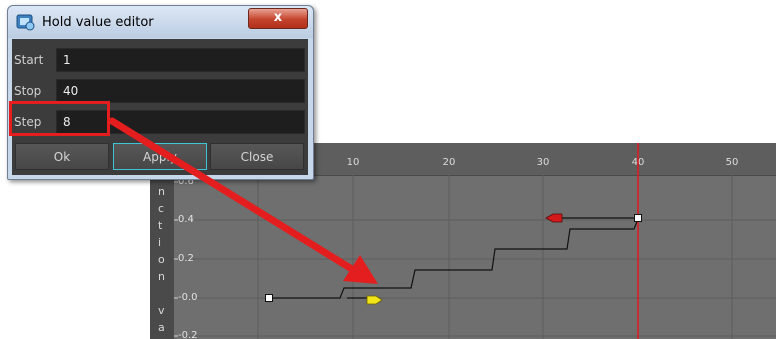 The image size is (776, 339). What do you see at coordinates (269, 298) in the screenshot?
I see `start-key` at bounding box center [269, 298].